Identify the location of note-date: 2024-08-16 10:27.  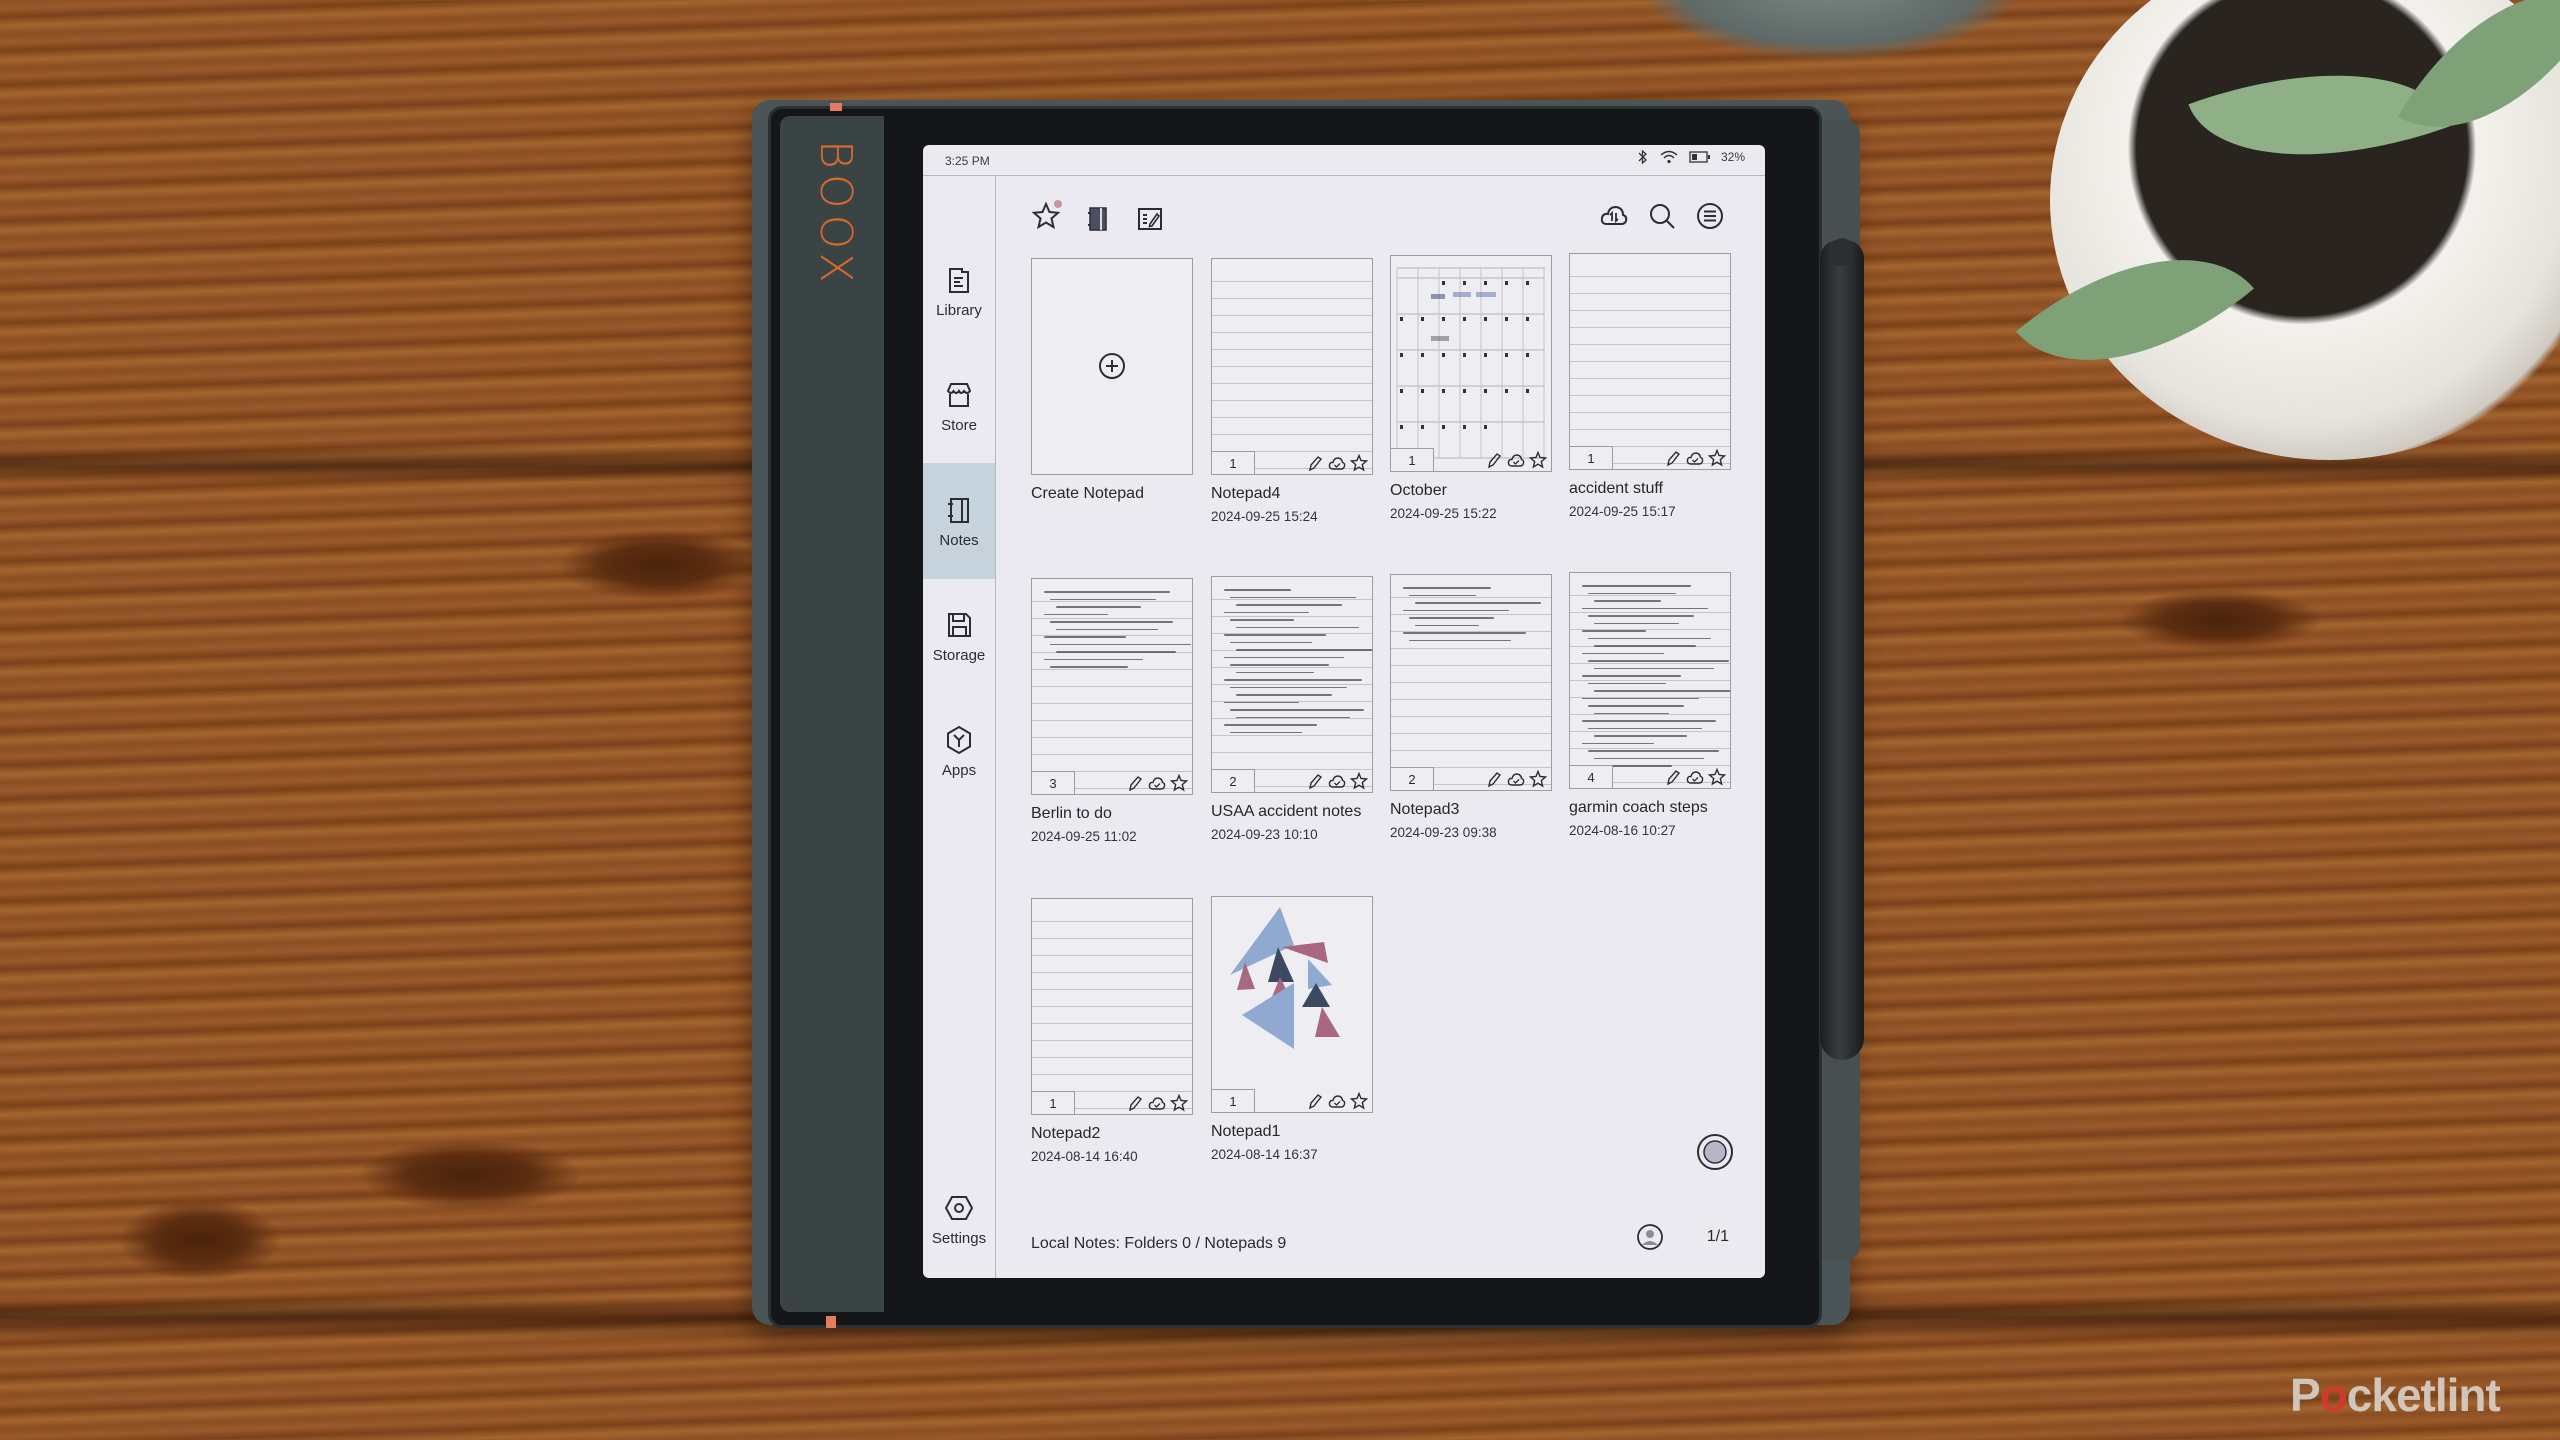
(1622, 830).